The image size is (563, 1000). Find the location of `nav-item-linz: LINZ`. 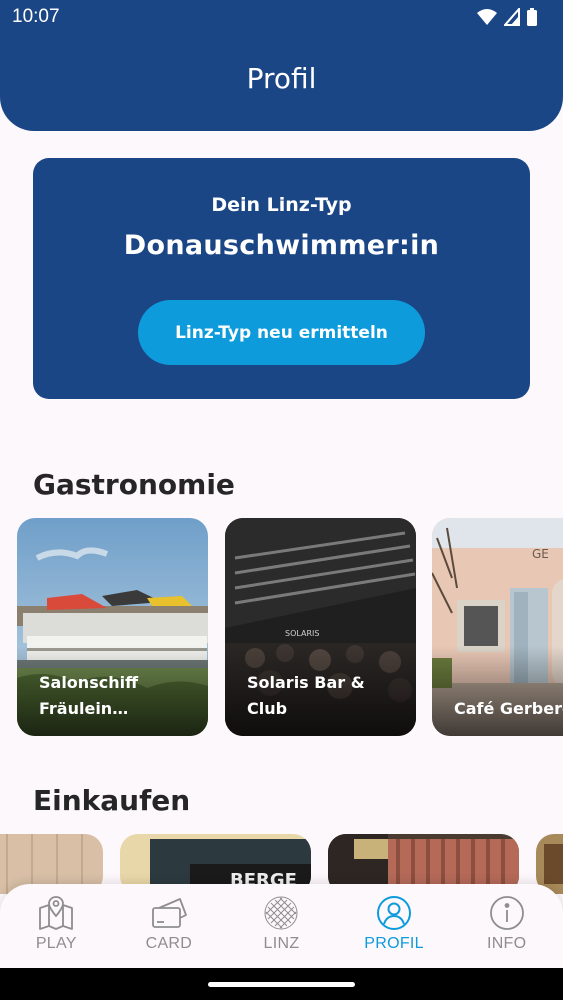

nav-item-linz: LINZ is located at coordinates (281, 926).